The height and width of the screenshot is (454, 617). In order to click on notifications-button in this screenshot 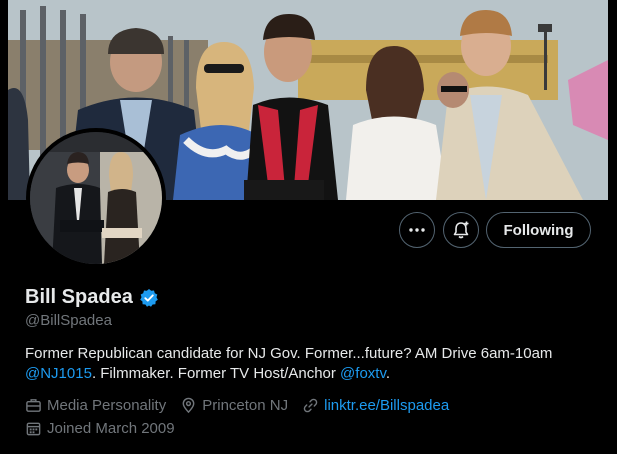, I will do `click(461, 230)`.